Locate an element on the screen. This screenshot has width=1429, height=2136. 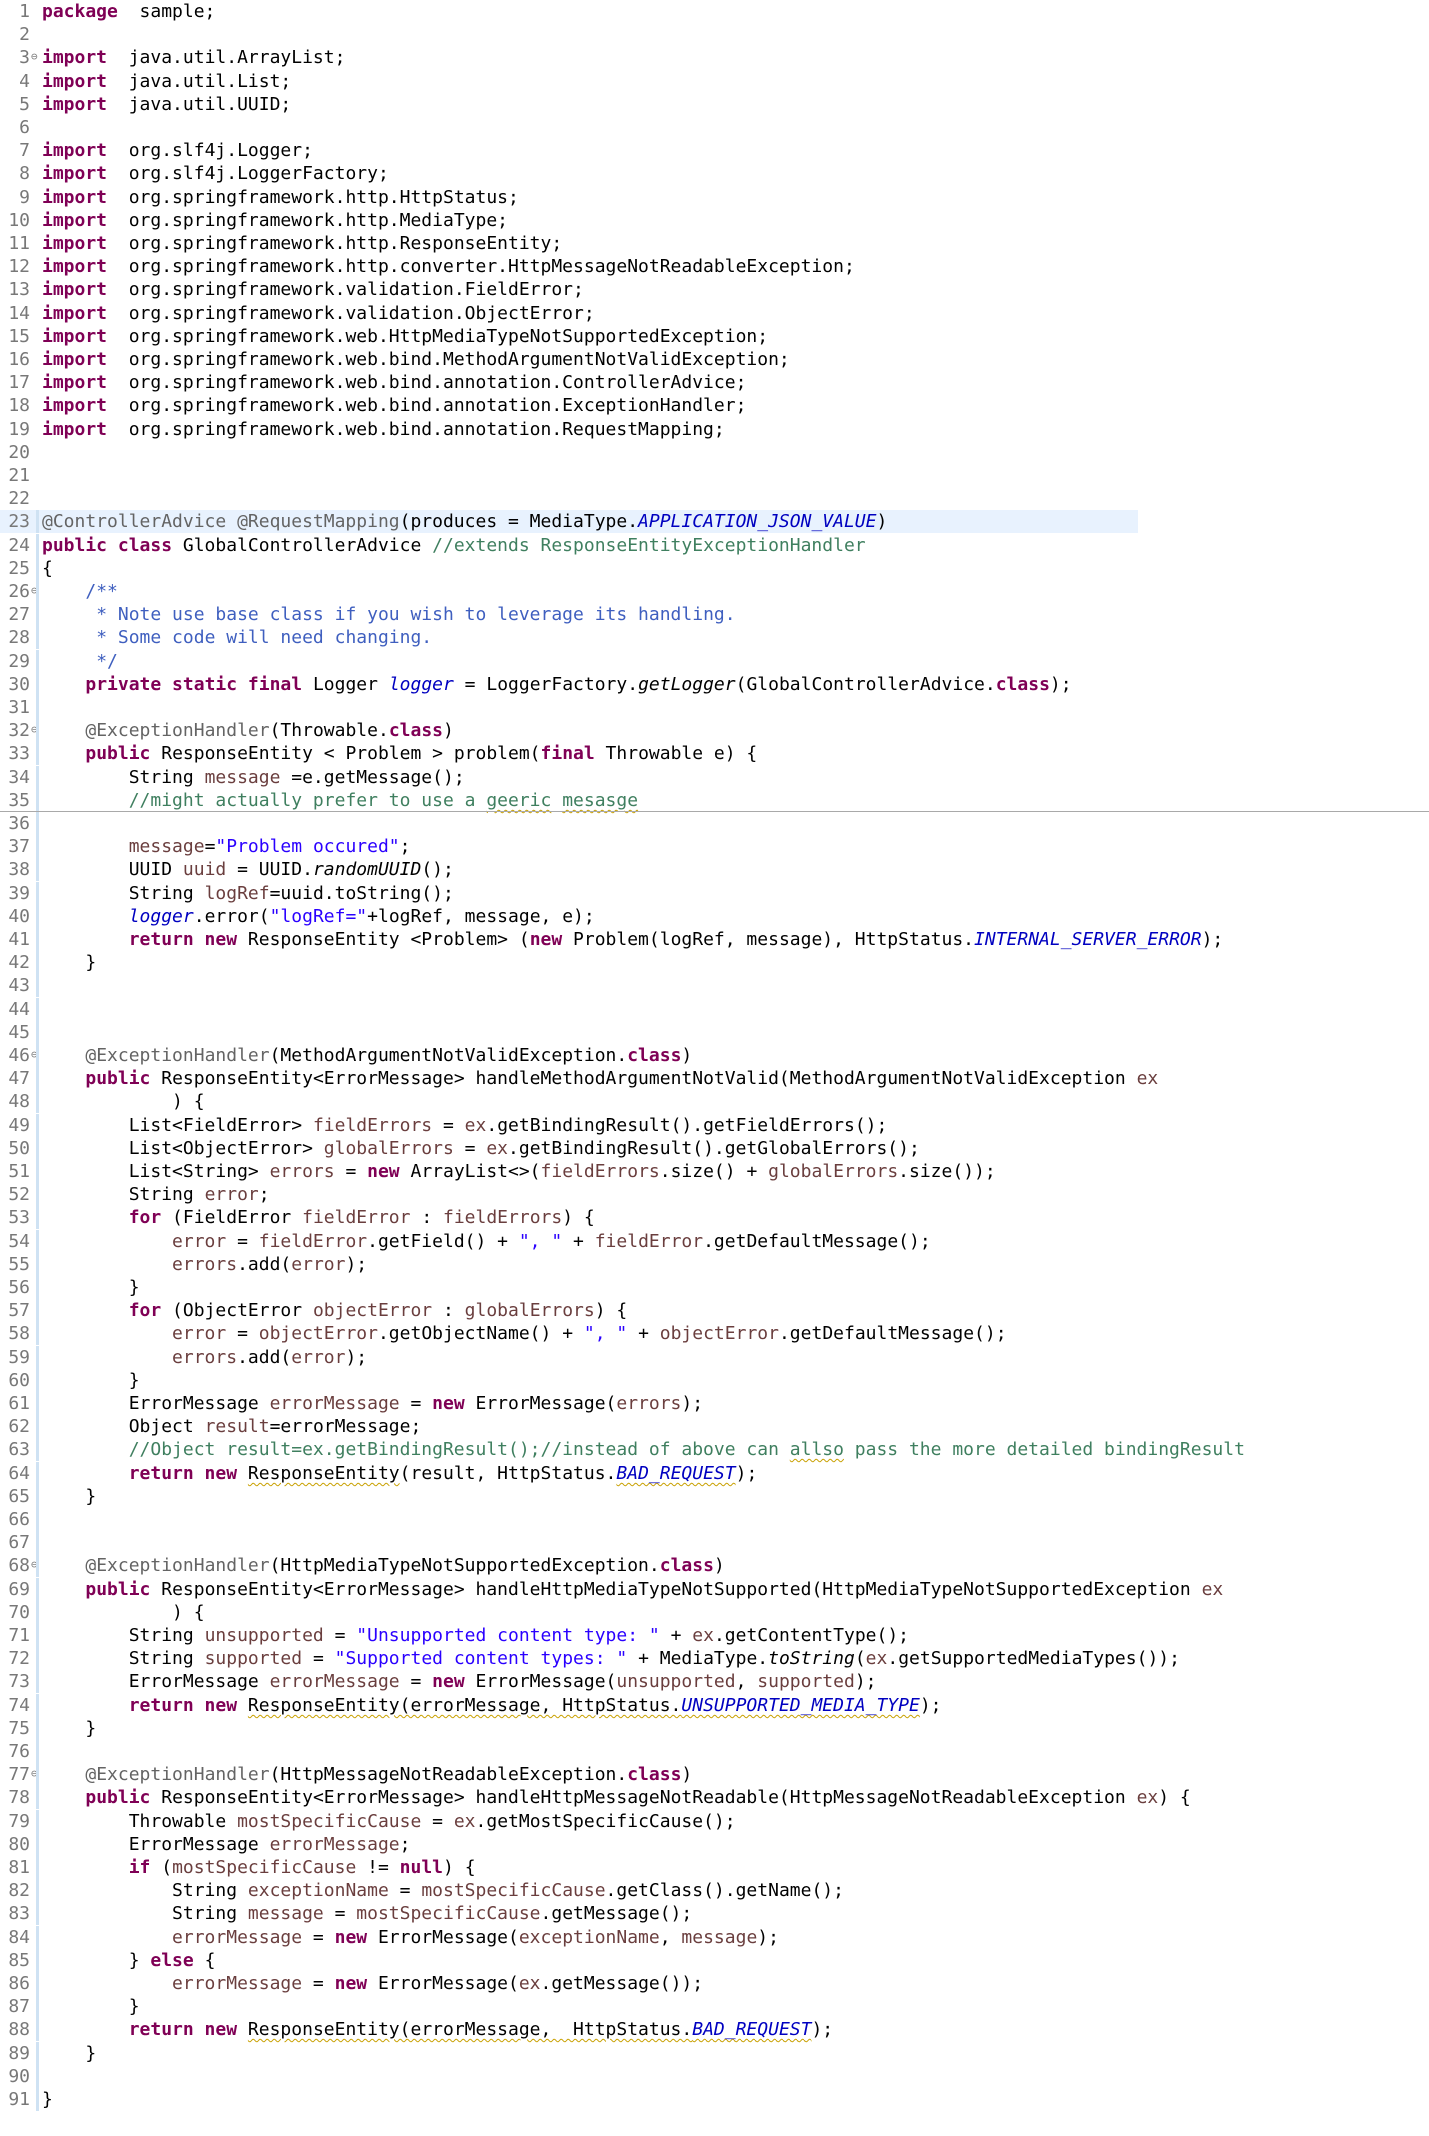
code-line: 20 is located at coordinates (714, 452).